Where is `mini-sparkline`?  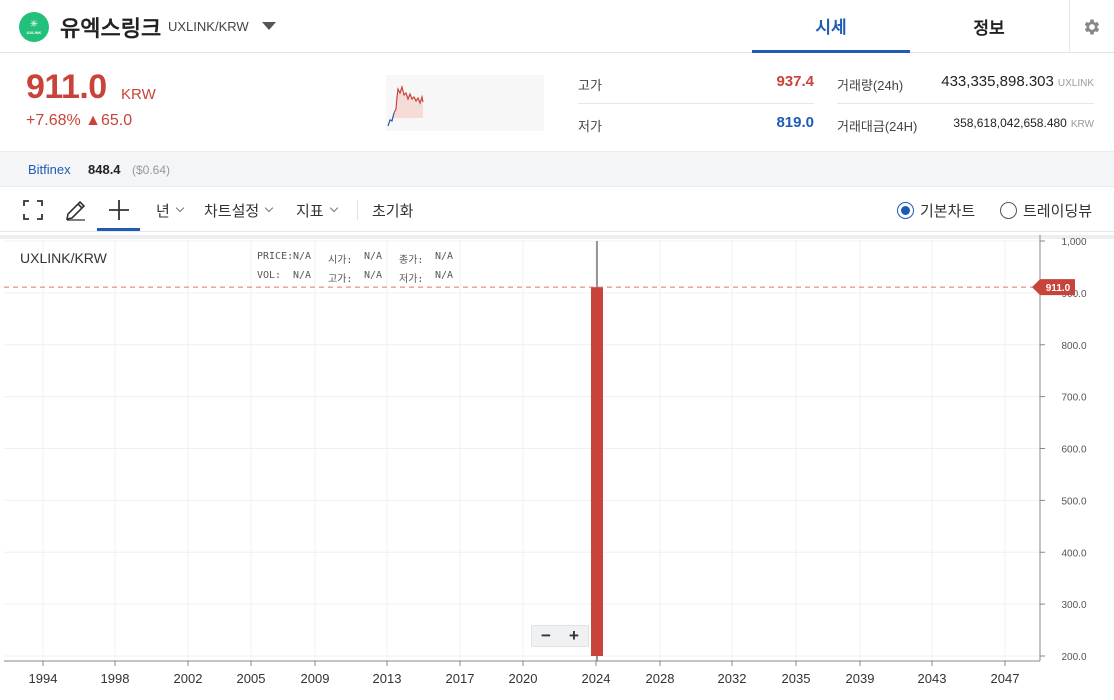 mini-sparkline is located at coordinates (465, 103).